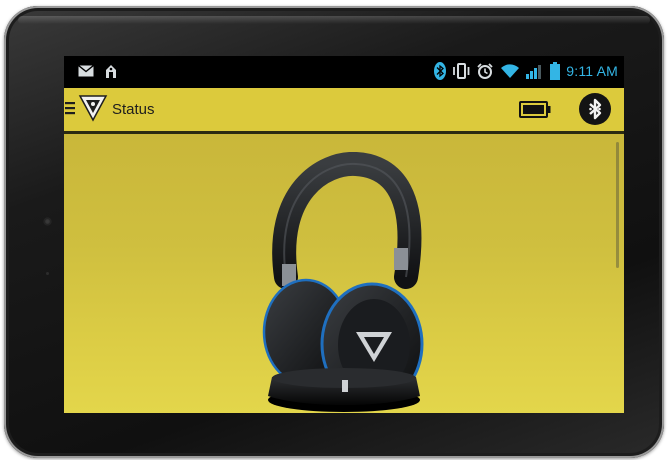 The width and height of the screenshot is (668, 460). What do you see at coordinates (334, 20) in the screenshot?
I see `bezel-shine` at bounding box center [334, 20].